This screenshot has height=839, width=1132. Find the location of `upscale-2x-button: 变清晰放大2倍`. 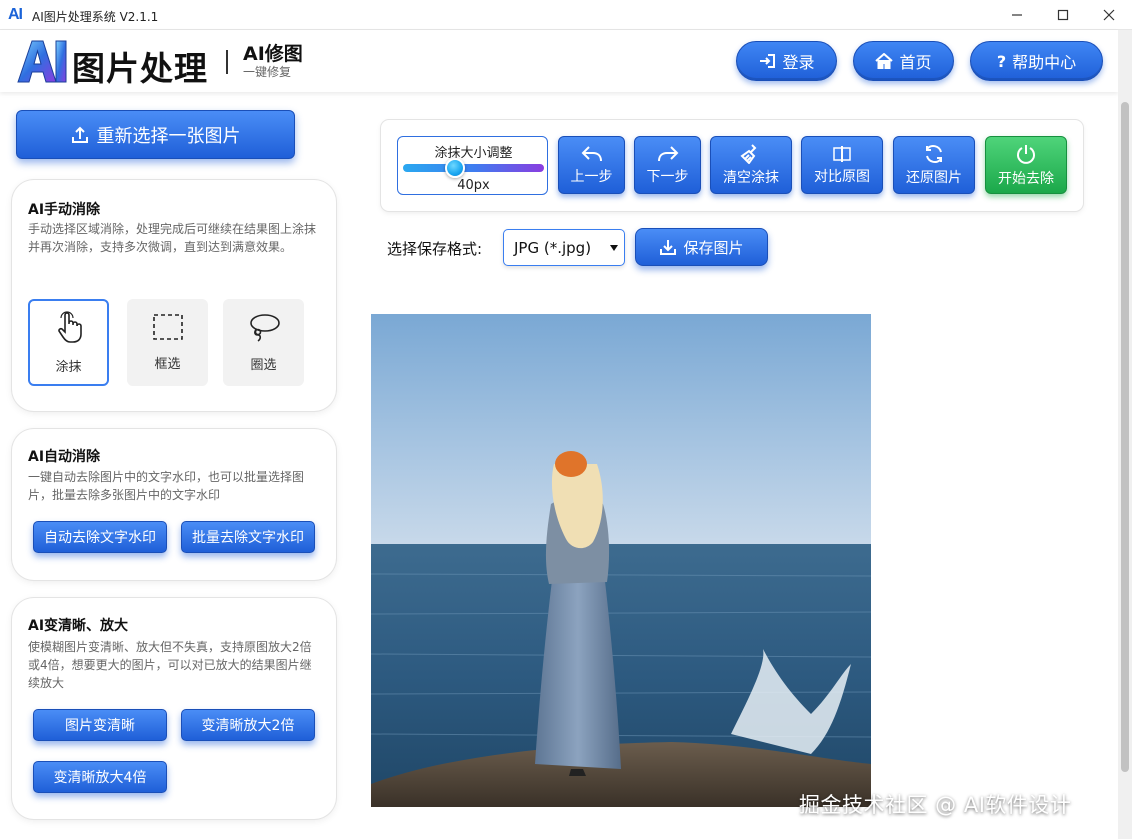

upscale-2x-button: 变清晰放大2倍 is located at coordinates (248, 725).